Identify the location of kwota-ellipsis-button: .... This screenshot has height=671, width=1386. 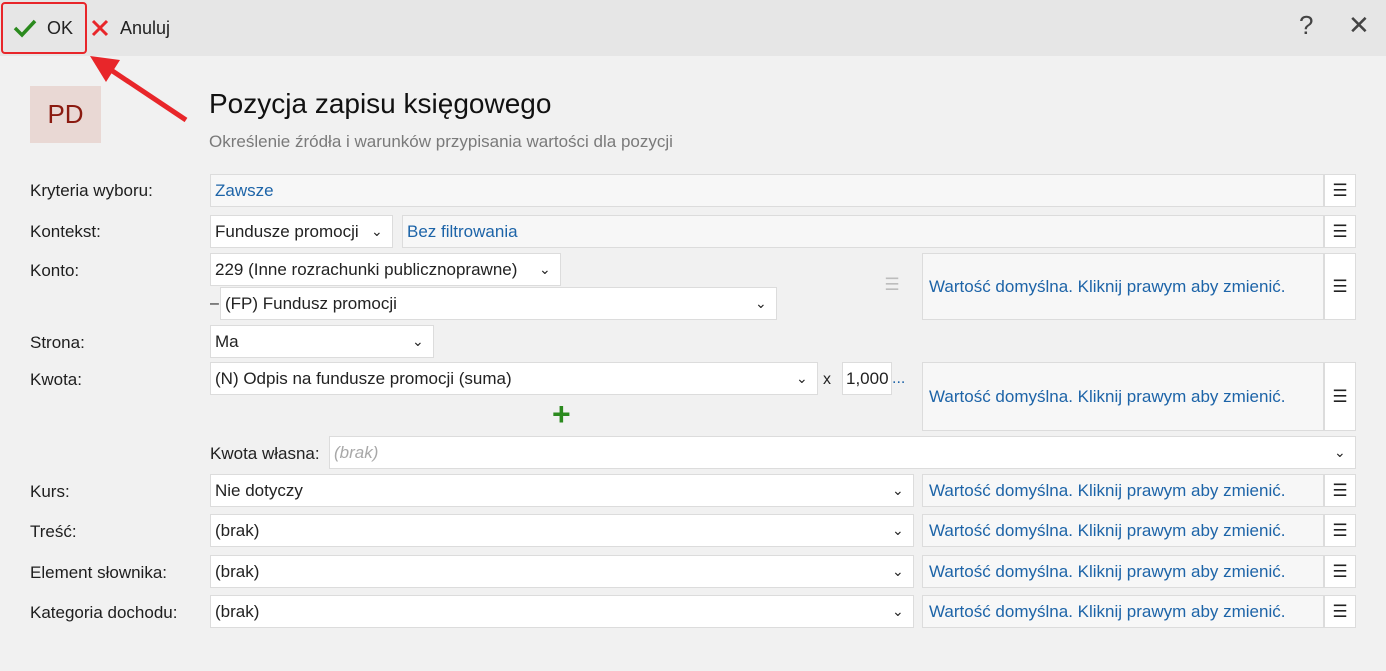
(898, 379).